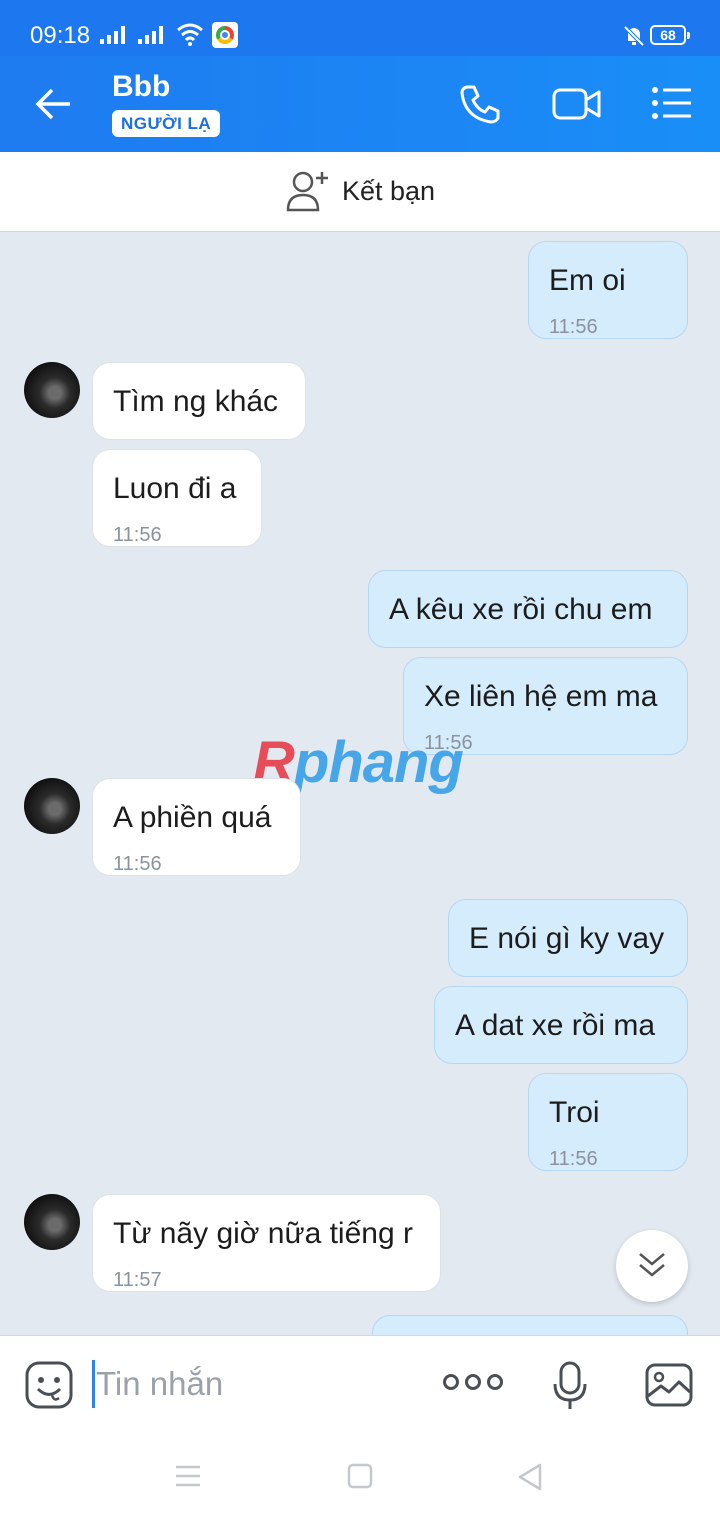  I want to click on signal-icon, so click(112, 35).